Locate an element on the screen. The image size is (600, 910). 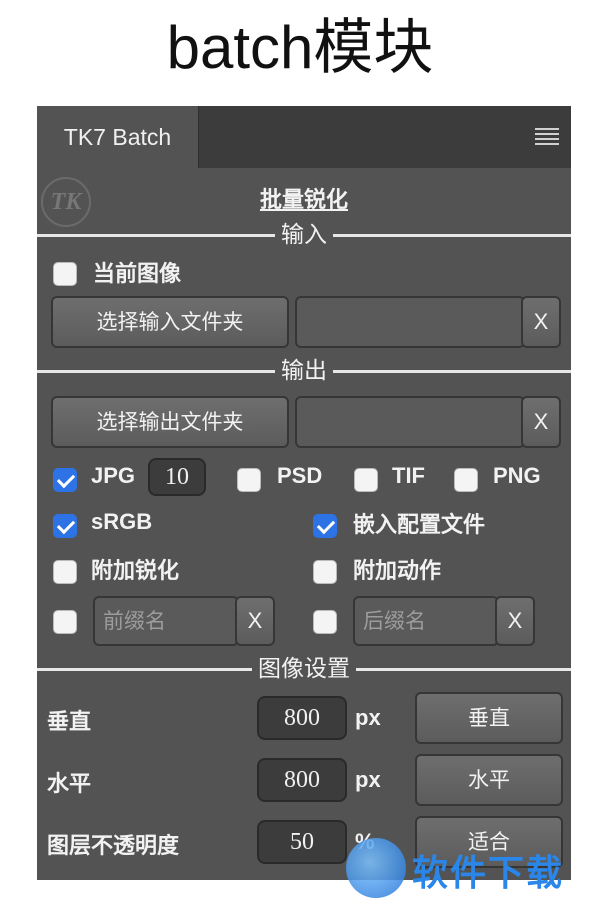
suffix-checkbox is located at coordinates (325, 622).